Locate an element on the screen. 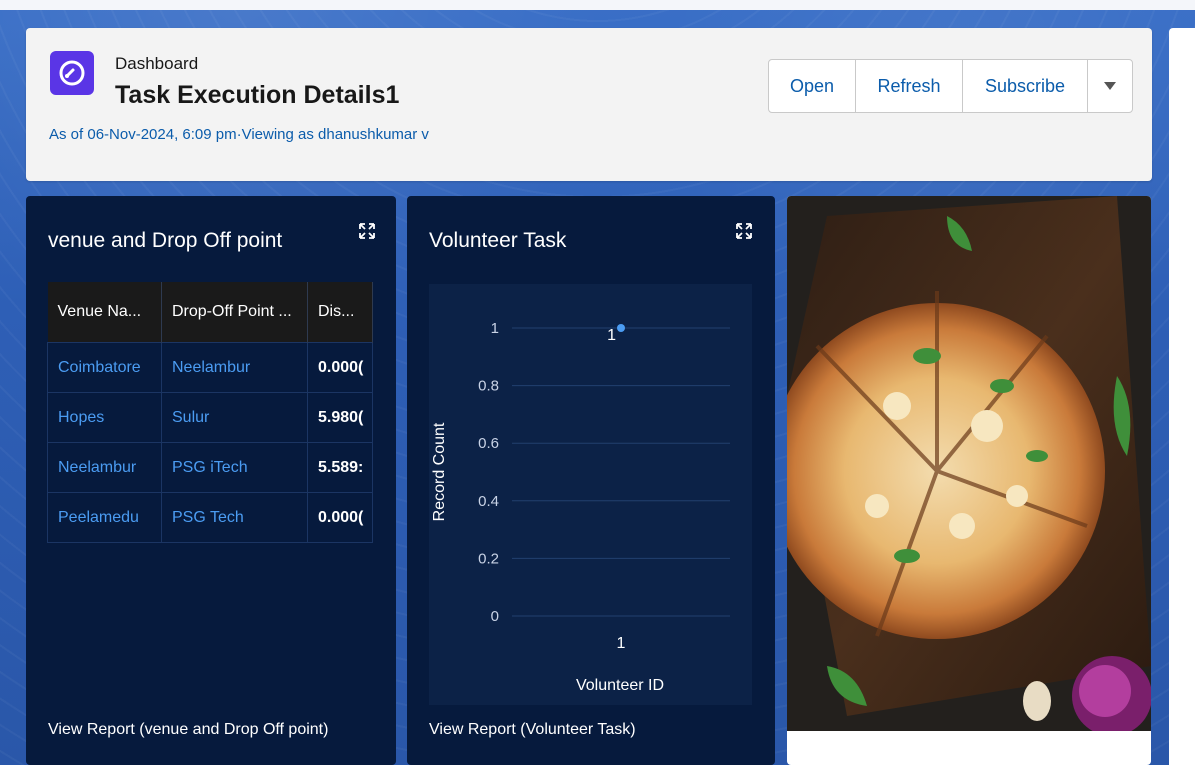  dashboard-gauge-icon is located at coordinates (72, 73).